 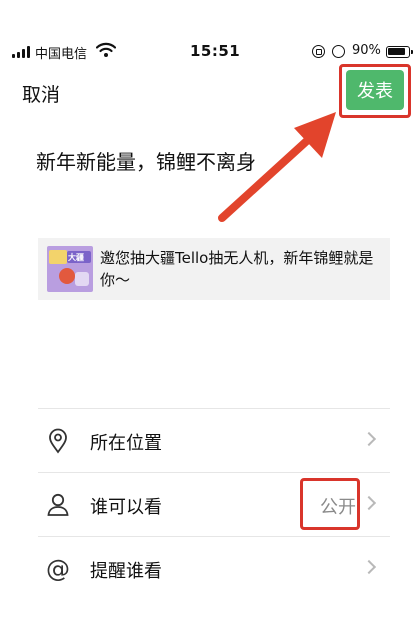 I want to click on link-card-title: 邀您抽大疆Tello抽无人机，新年锦鲤就是你～, so click(x=237, y=269).